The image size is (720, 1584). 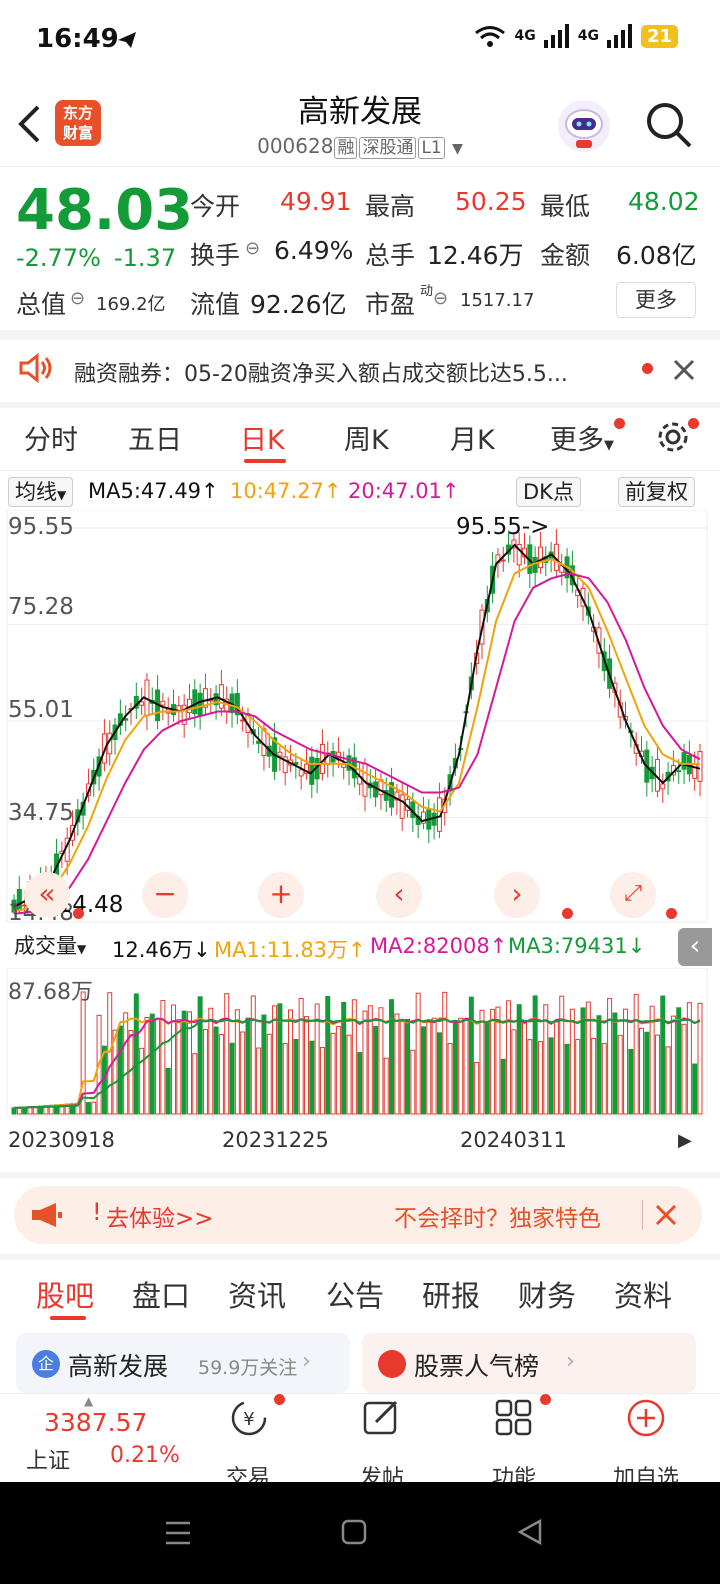 What do you see at coordinates (41, 527) in the screenshot?
I see `y-tick-label: 95.55` at bounding box center [41, 527].